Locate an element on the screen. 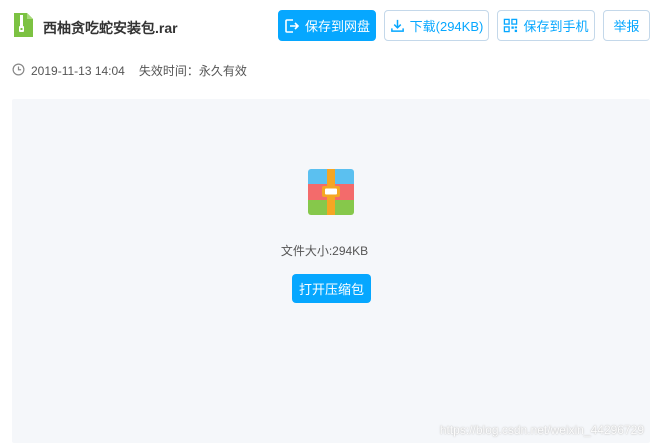 The width and height of the screenshot is (650, 443). file-name: 西柚贪吃蛇安装包.rar is located at coordinates (110, 28).